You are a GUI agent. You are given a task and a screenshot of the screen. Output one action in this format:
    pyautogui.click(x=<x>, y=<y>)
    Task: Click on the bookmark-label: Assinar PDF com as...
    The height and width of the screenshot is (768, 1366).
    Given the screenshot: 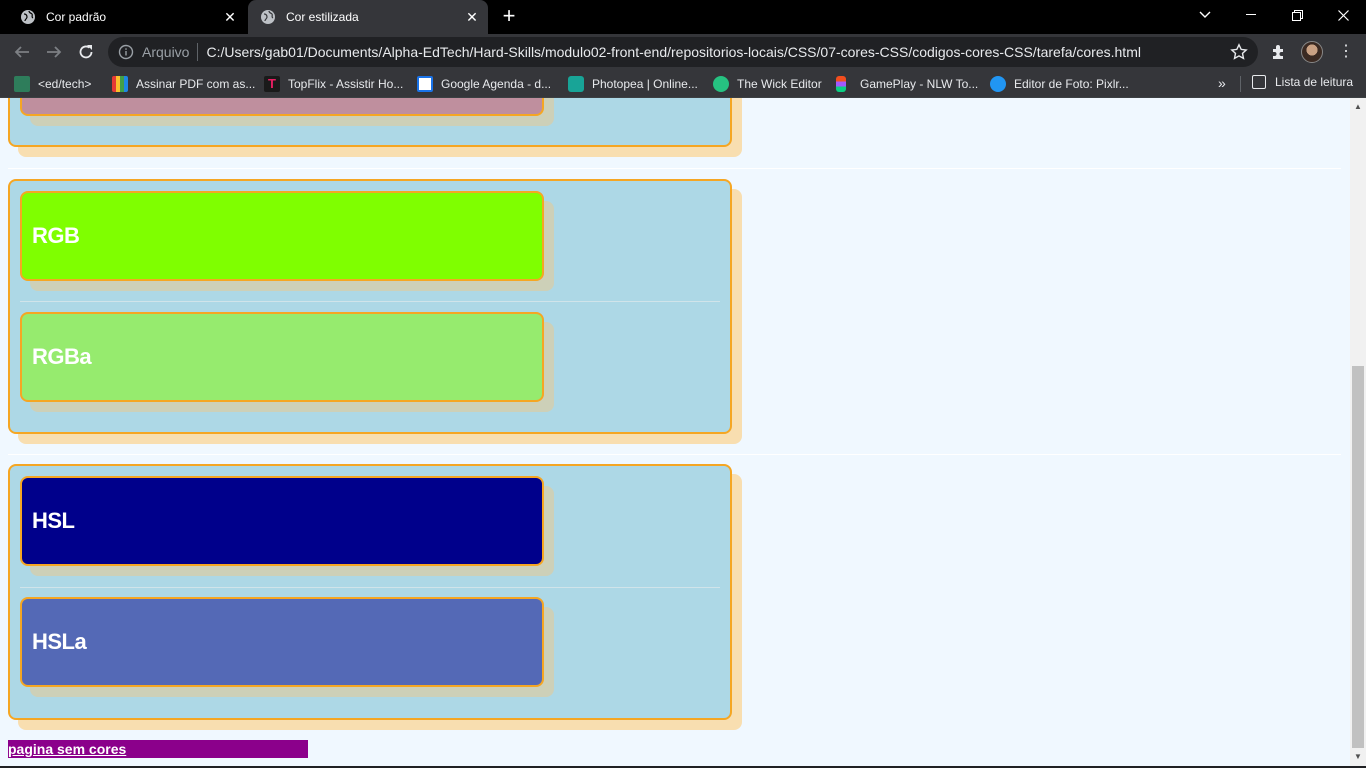 What is the action you would take?
    pyautogui.click(x=196, y=84)
    